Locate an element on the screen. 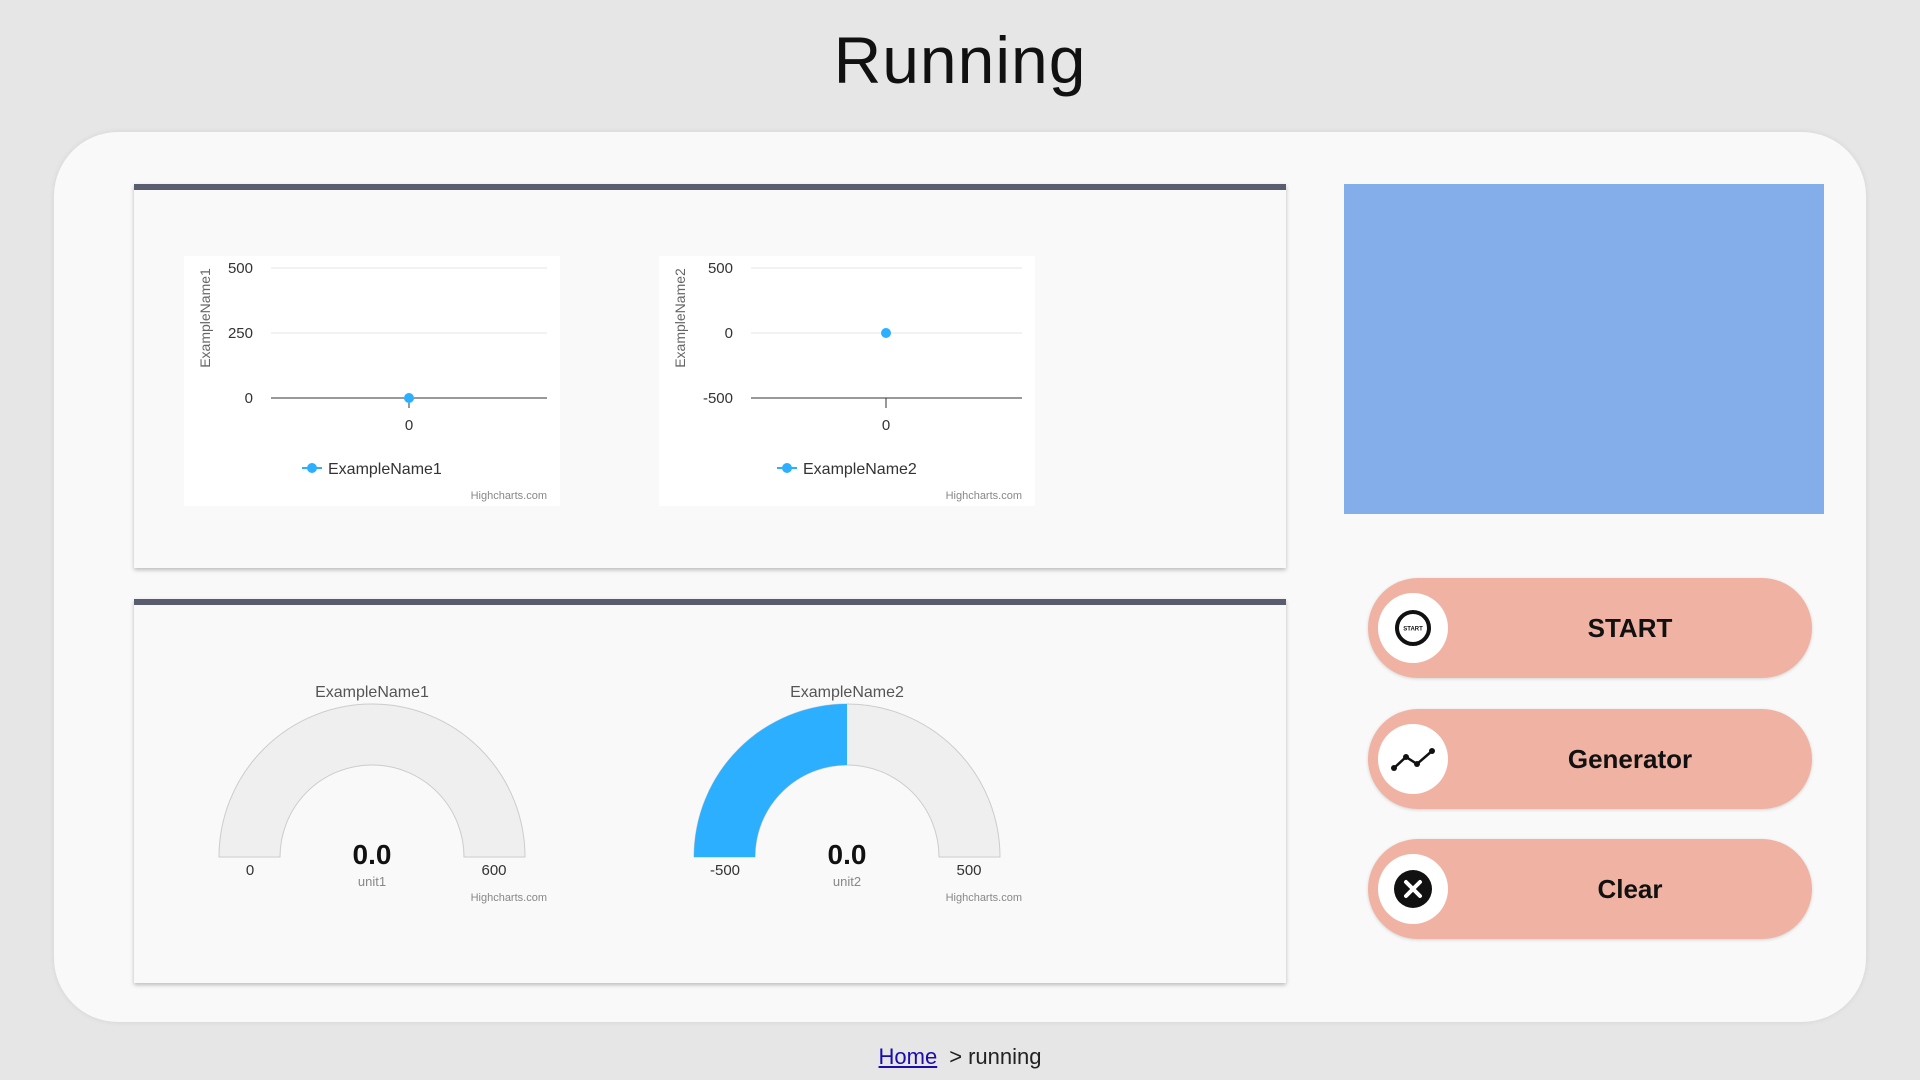 The width and height of the screenshot is (1920, 1080). gauge-unit: unit2 is located at coordinates (847, 881).